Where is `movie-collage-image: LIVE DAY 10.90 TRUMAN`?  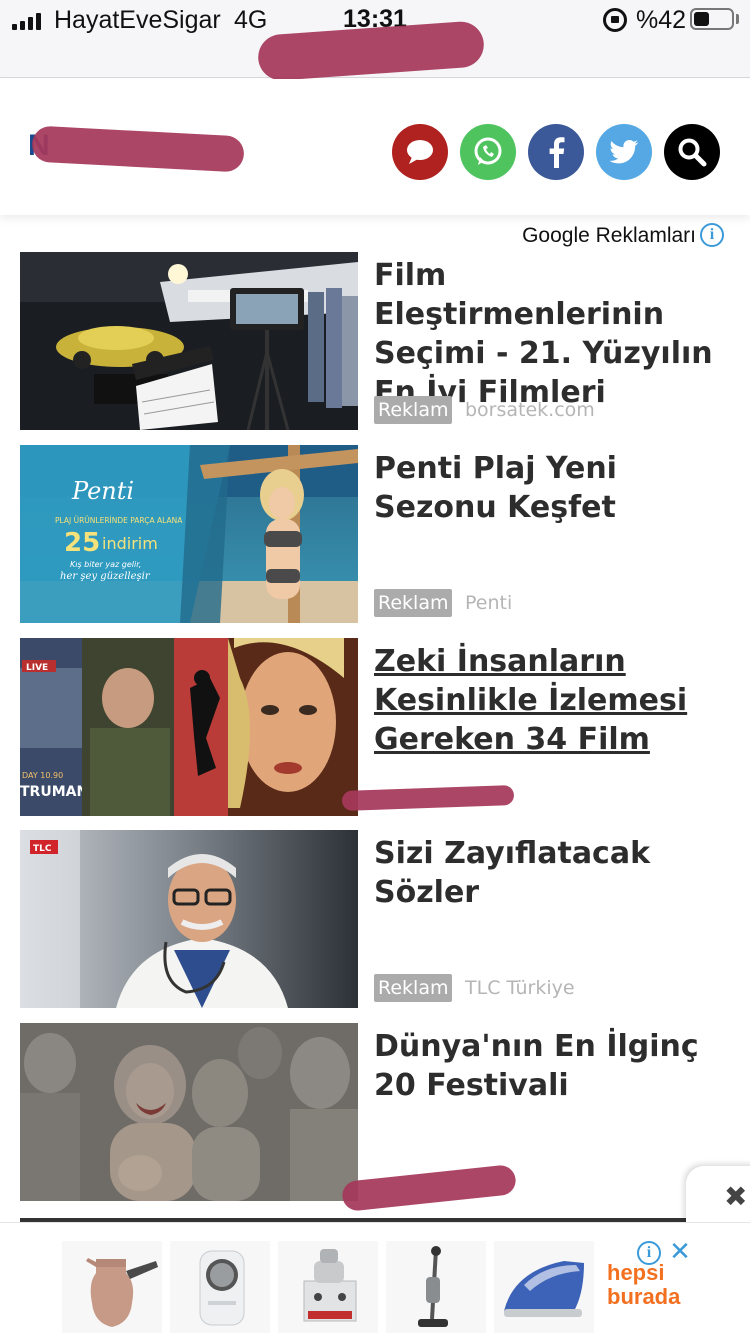
movie-collage-image: LIVE DAY 10.90 TRUMAN is located at coordinates (189, 727).